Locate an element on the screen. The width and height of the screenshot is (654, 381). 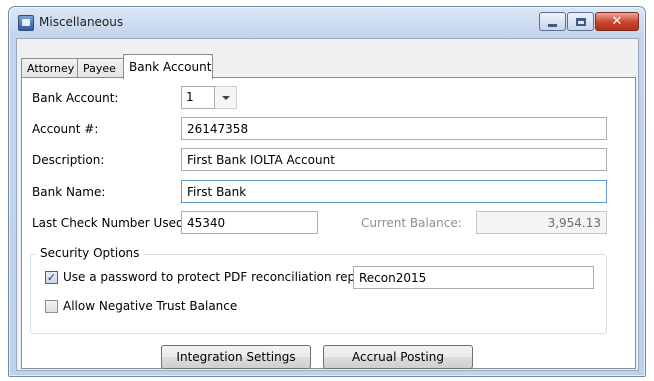
checkmark-icon: ✓ is located at coordinates (51, 277).